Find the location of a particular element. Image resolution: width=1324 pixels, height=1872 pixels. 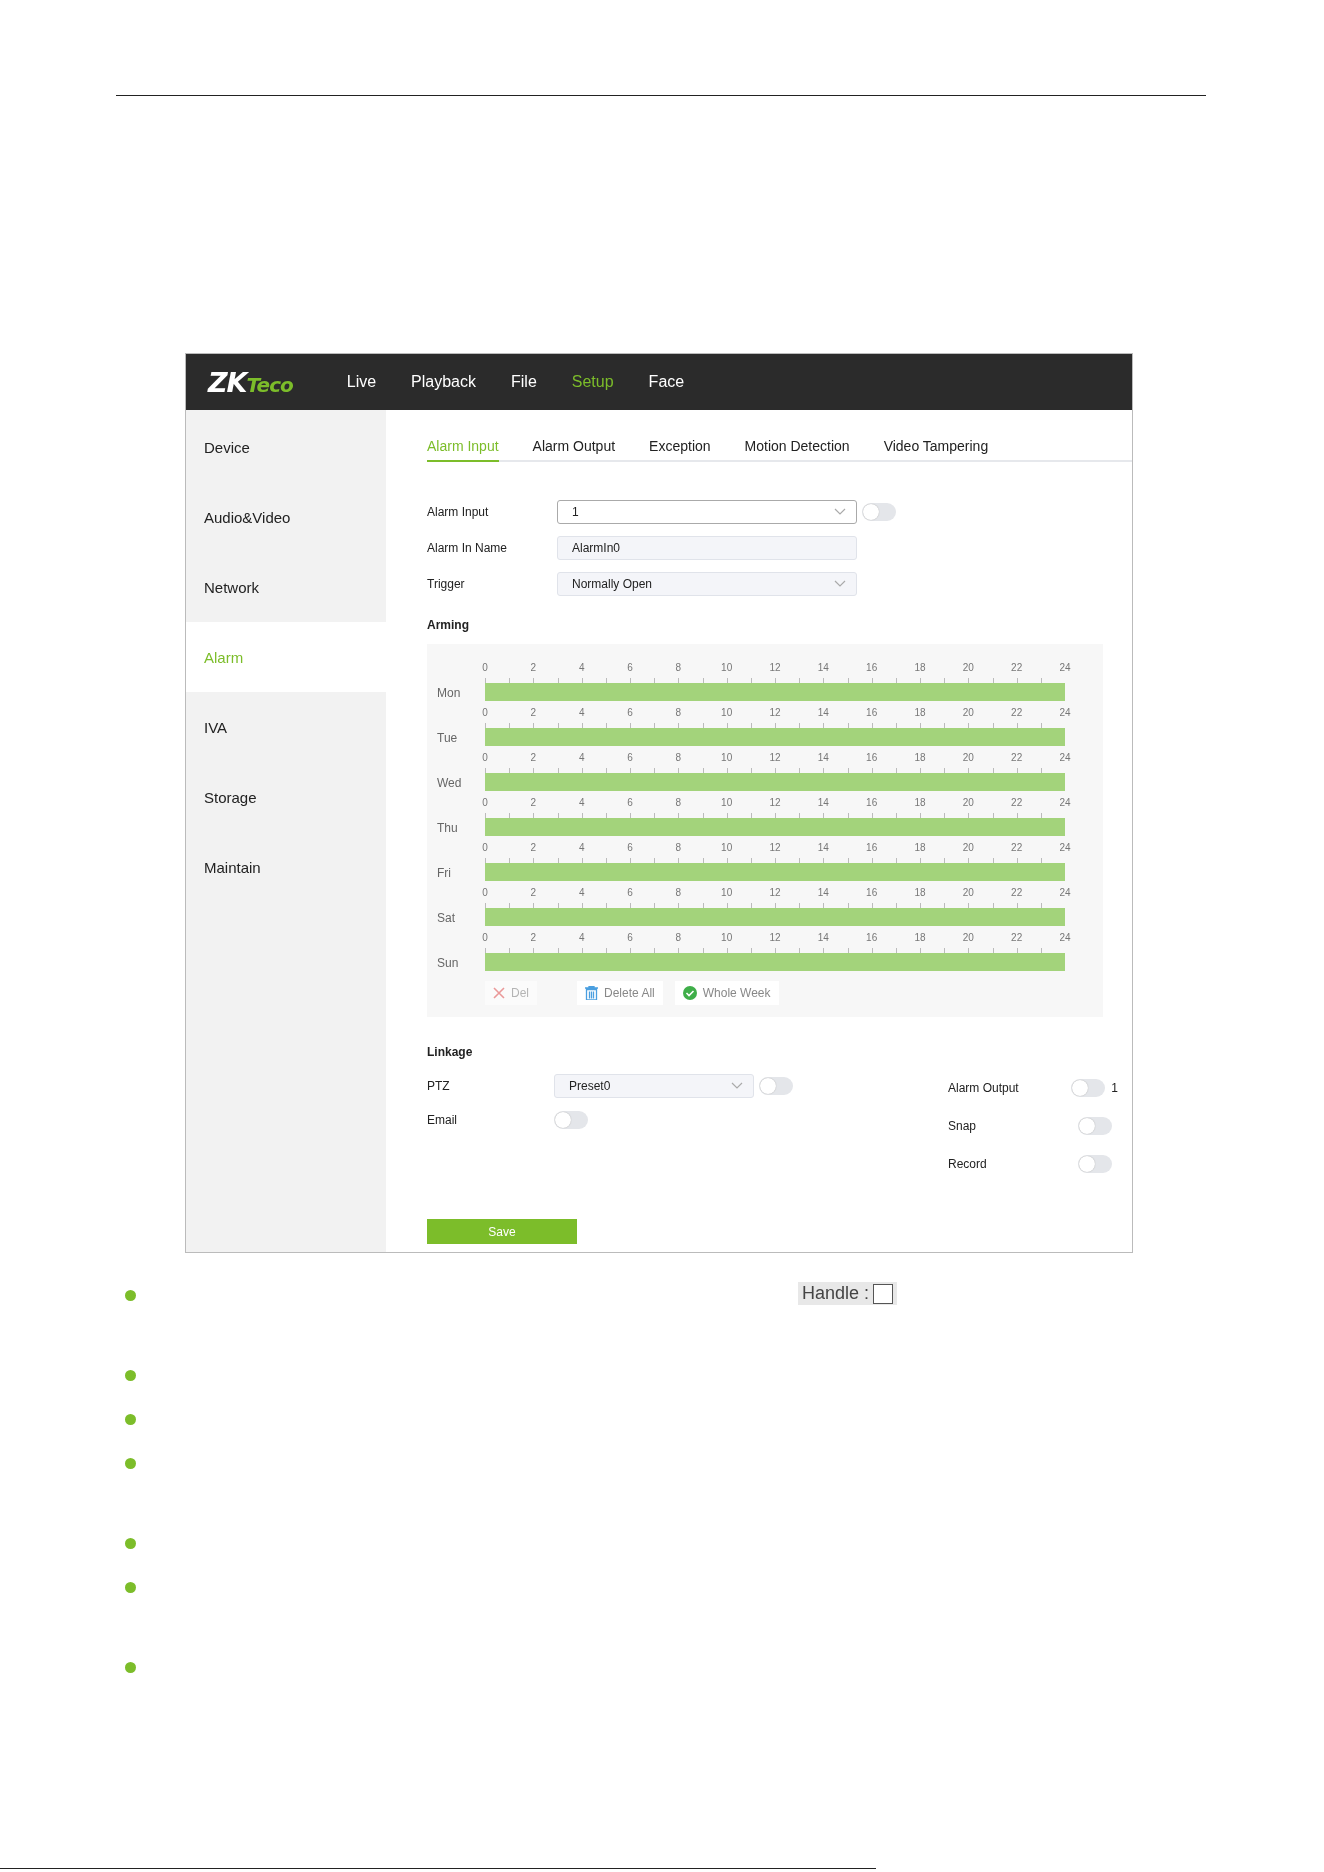

input-field: AlarmIn0 is located at coordinates (707, 548).